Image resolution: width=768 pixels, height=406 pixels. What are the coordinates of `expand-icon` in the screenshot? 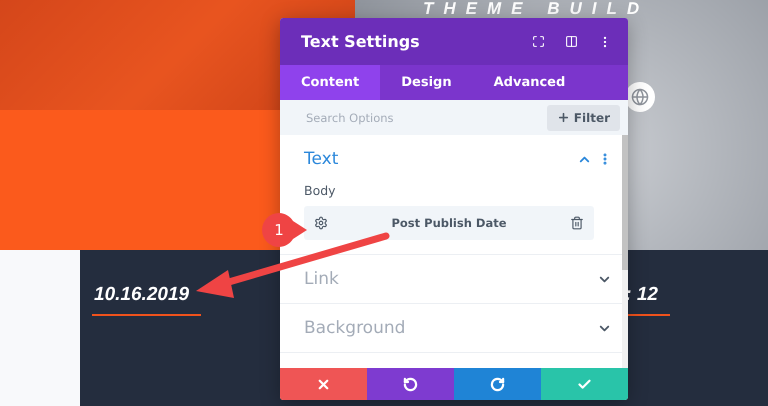 It's located at (538, 41).